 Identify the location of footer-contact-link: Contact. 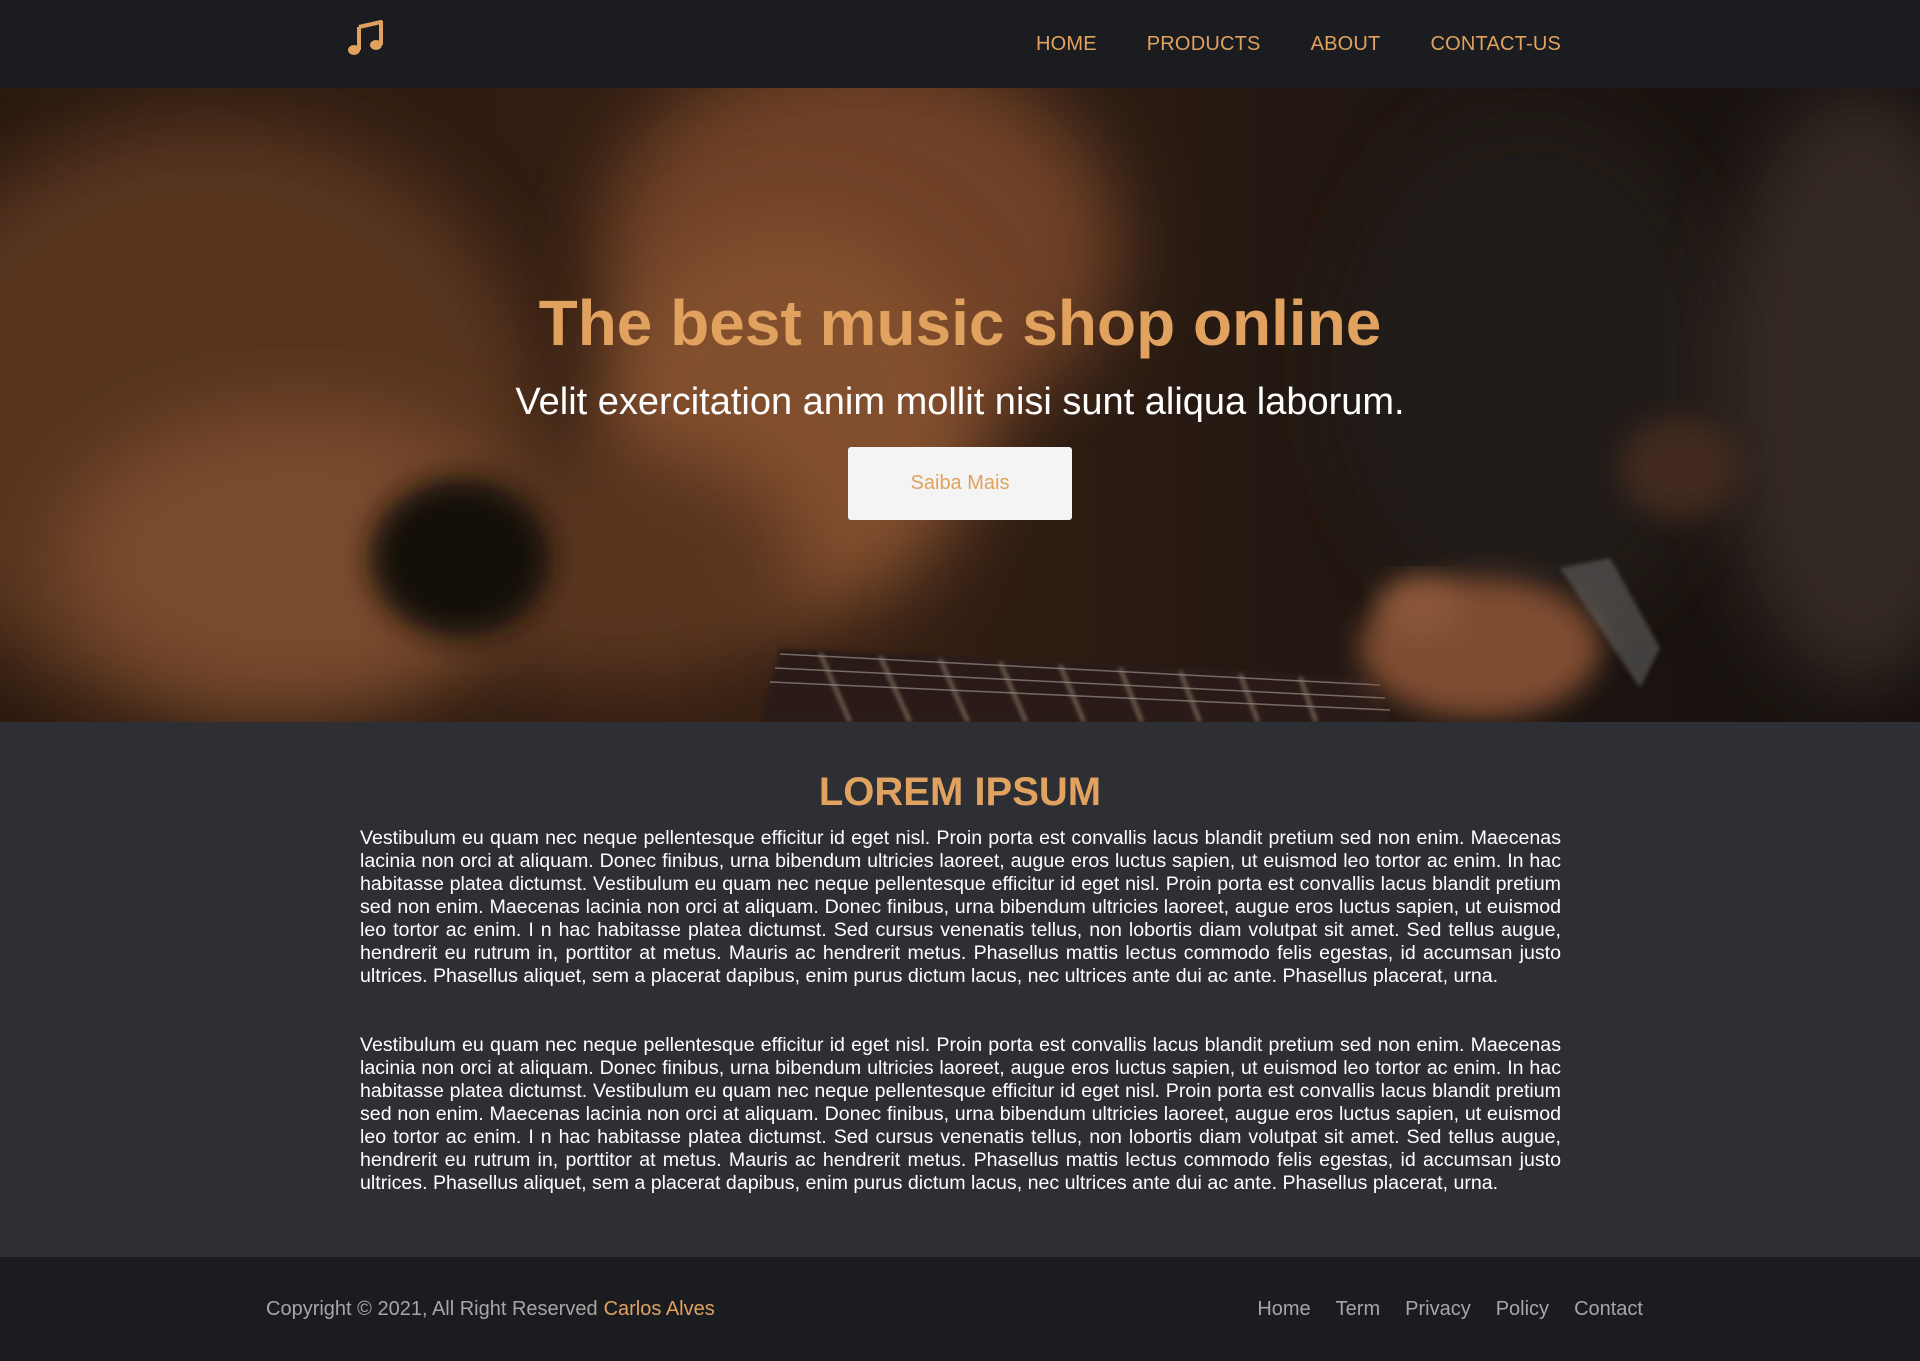
(1608, 1309).